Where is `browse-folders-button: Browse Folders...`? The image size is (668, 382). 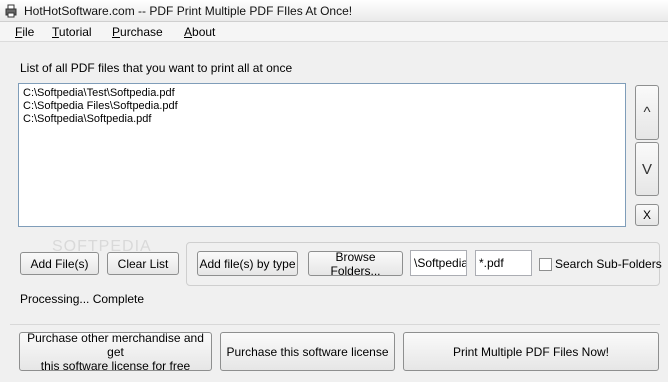 browse-folders-button: Browse Folders... is located at coordinates (355, 264).